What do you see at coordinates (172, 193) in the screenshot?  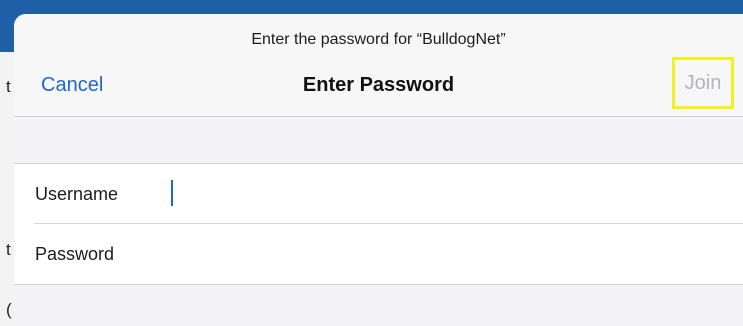 I see `text-cursor` at bounding box center [172, 193].